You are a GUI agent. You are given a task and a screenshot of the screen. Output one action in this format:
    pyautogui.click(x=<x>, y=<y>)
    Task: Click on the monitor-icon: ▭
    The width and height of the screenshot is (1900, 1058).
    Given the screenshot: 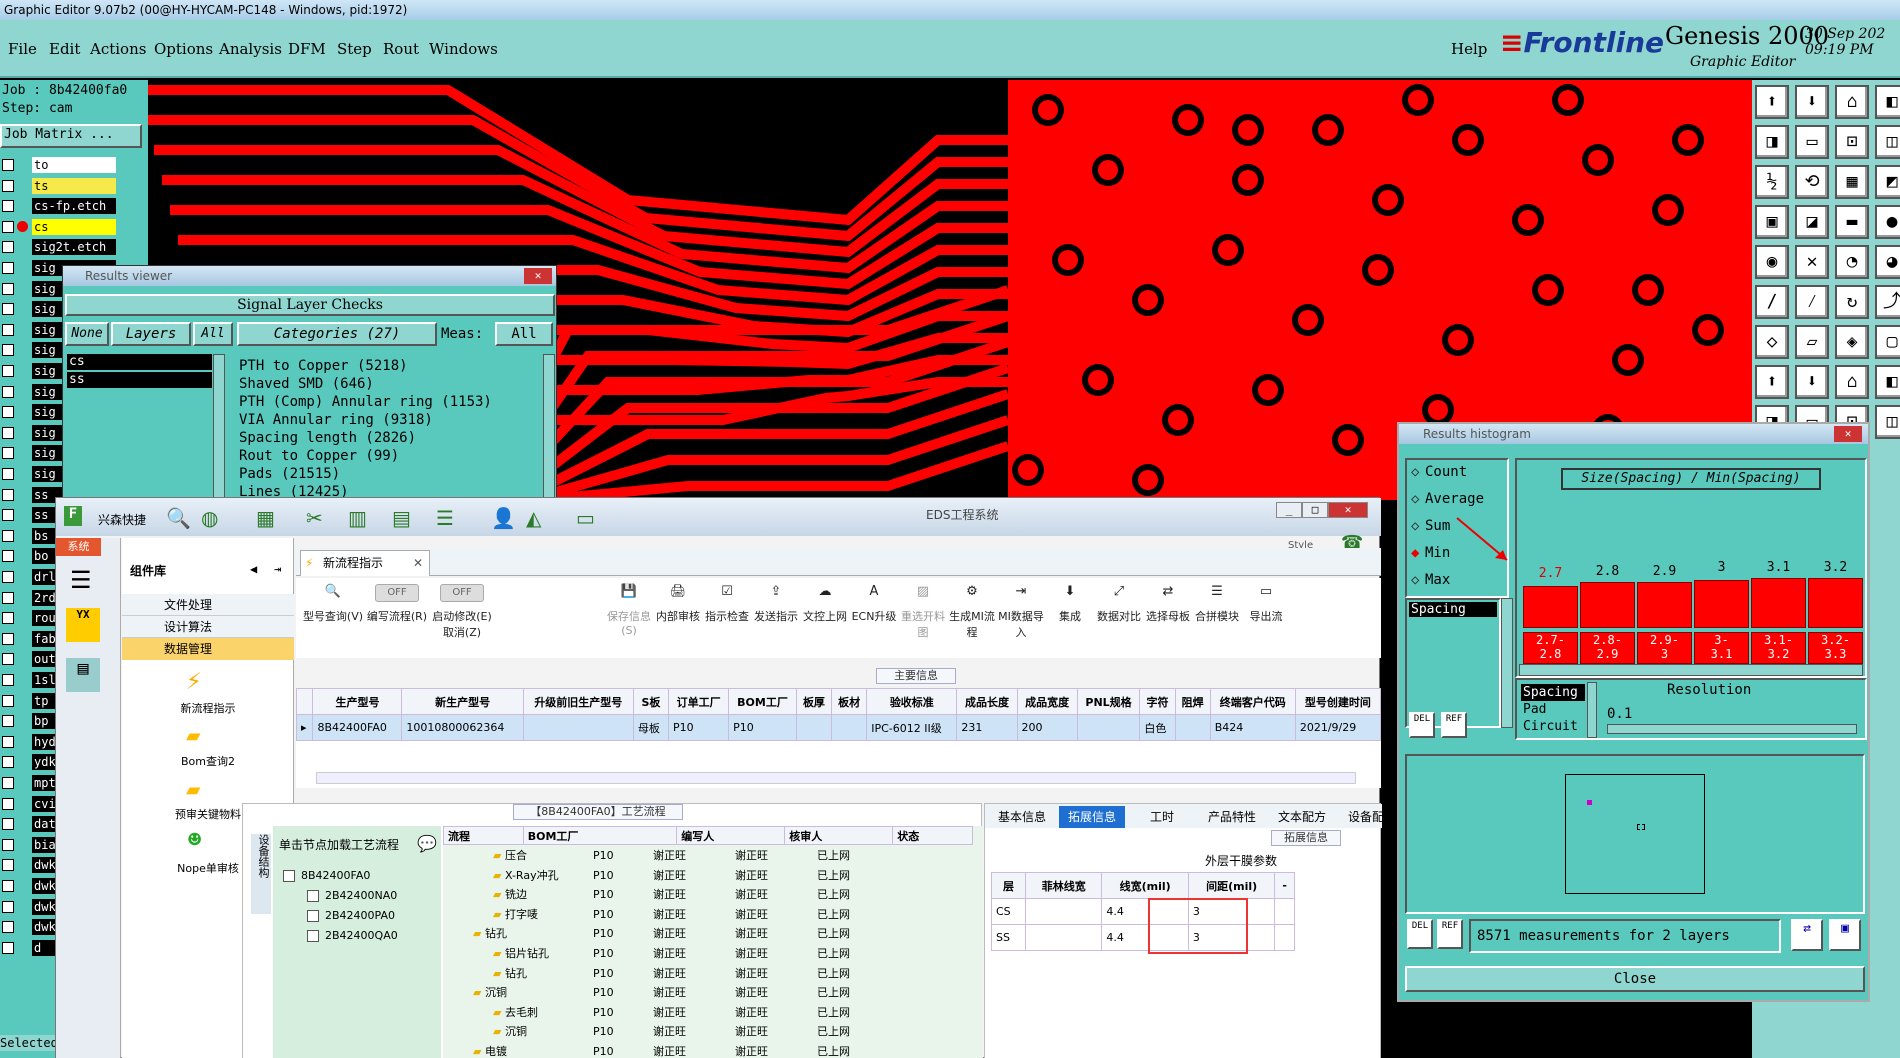 What is the action you would take?
    pyautogui.click(x=585, y=518)
    